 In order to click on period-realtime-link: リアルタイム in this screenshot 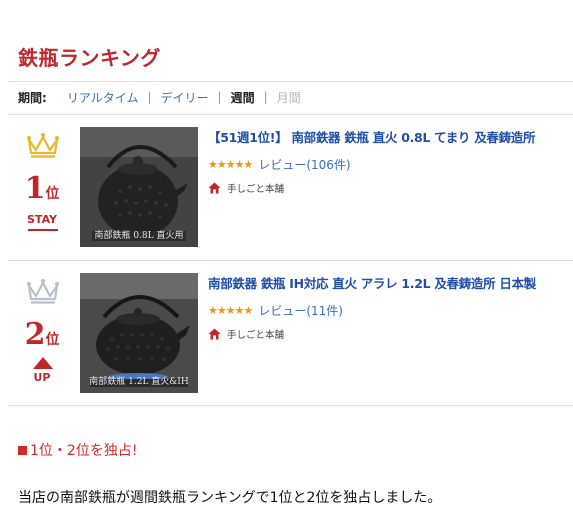, I will do `click(103, 97)`.